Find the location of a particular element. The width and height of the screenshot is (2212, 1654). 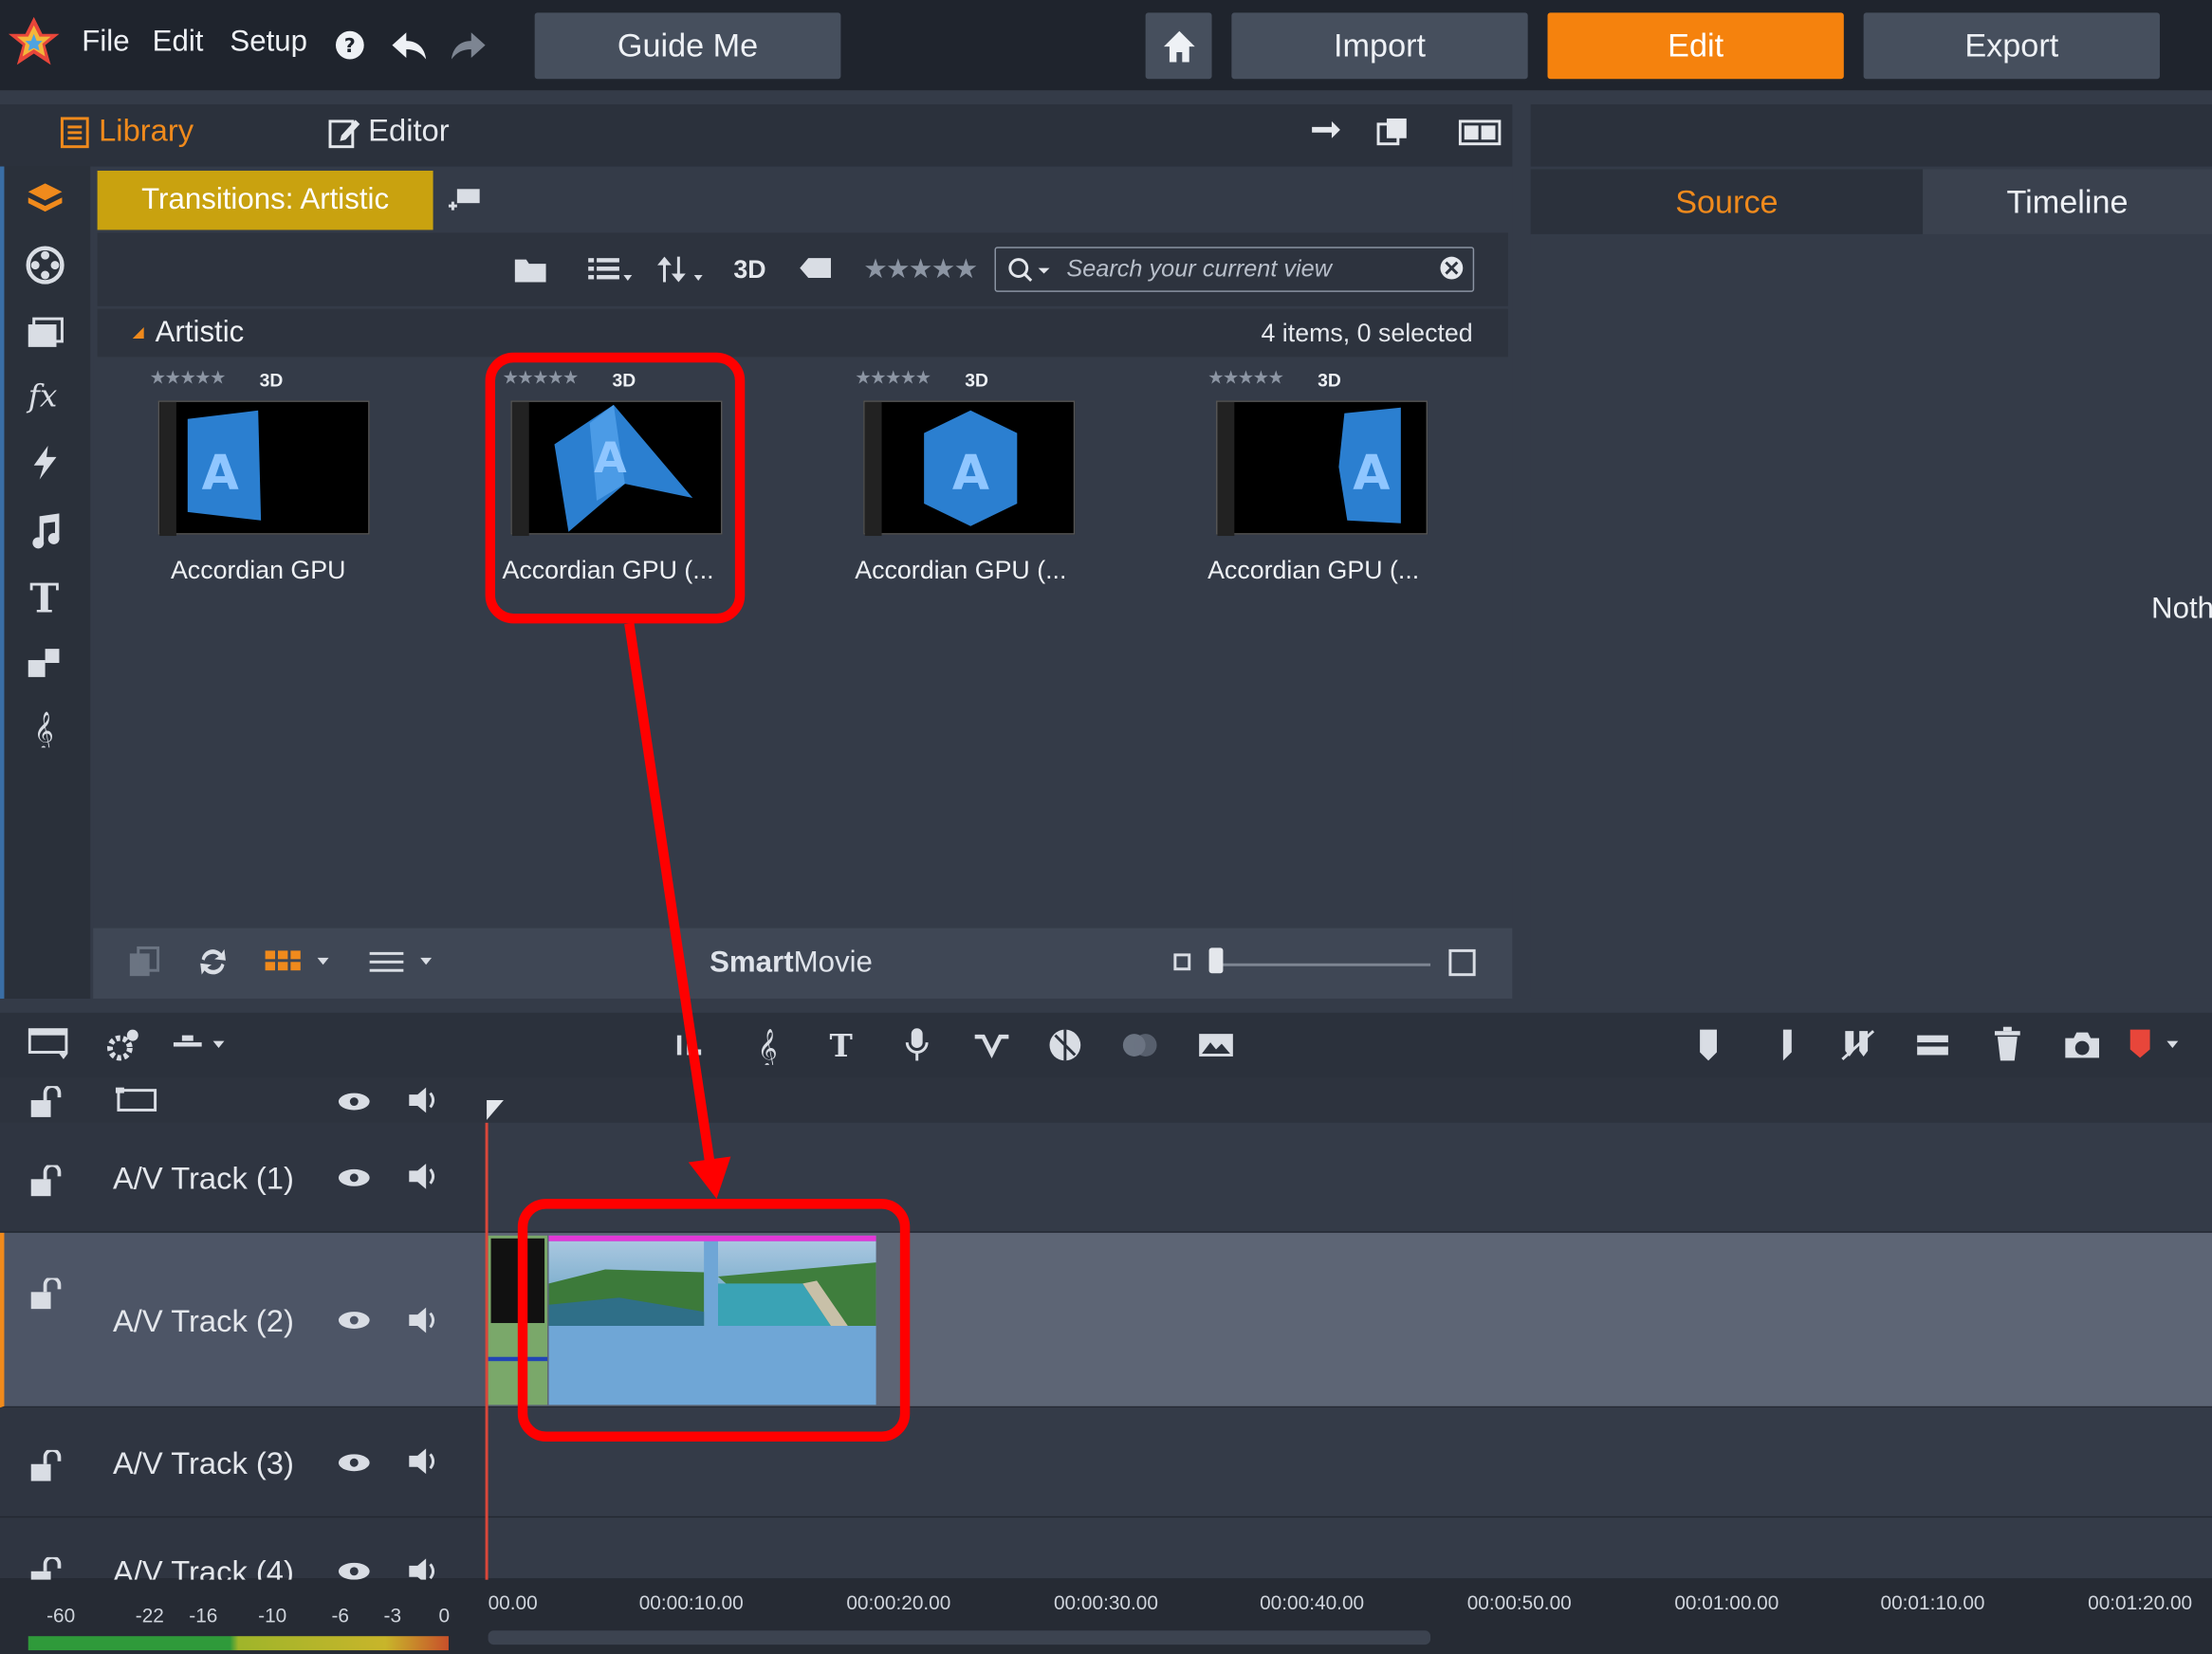

lightning-icon is located at coordinates (45, 463).